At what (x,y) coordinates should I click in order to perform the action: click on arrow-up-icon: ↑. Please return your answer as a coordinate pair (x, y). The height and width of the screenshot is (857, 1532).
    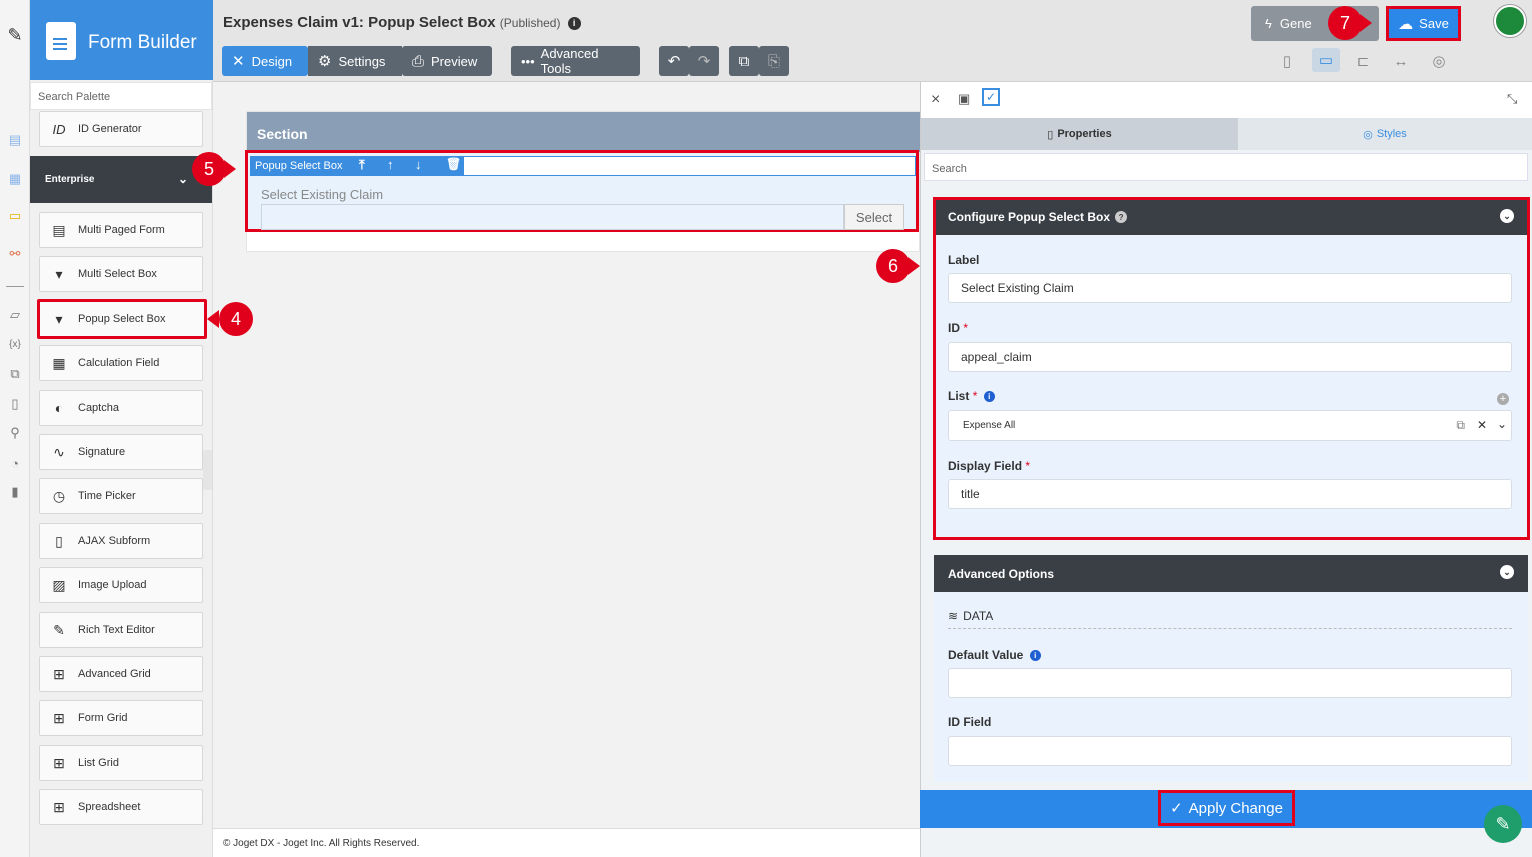
    Looking at the image, I should click on (390, 164).